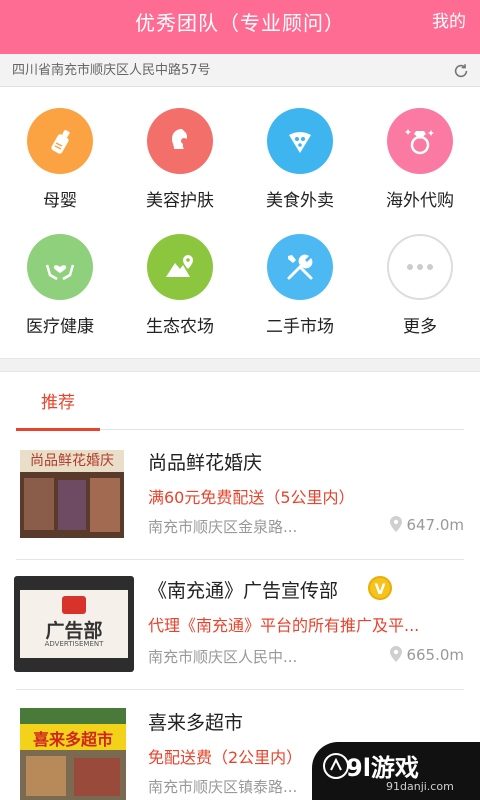  What do you see at coordinates (300, 201) in the screenshot?
I see `category-label: 美食外卖` at bounding box center [300, 201].